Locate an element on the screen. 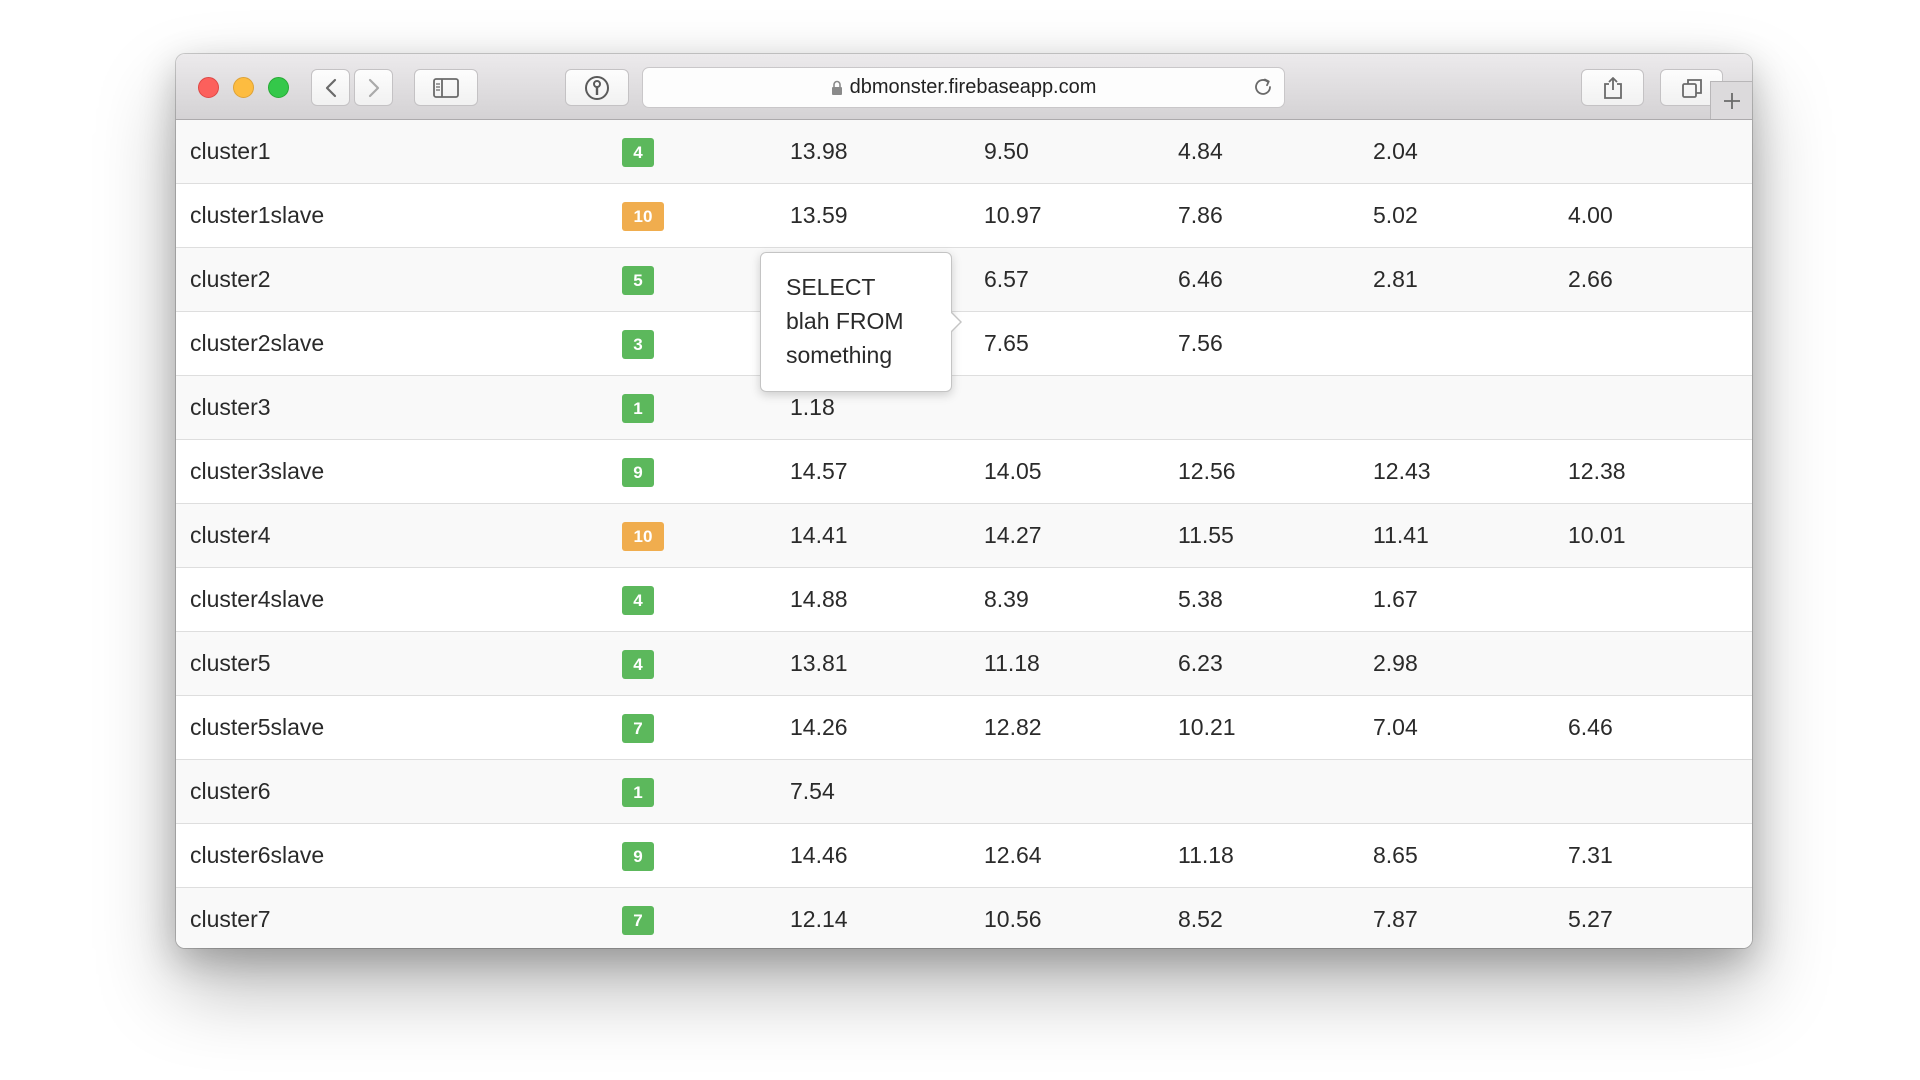 This screenshot has width=1920, height=1080. query-elapsed-cell: 12.14 is located at coordinates (819, 918).